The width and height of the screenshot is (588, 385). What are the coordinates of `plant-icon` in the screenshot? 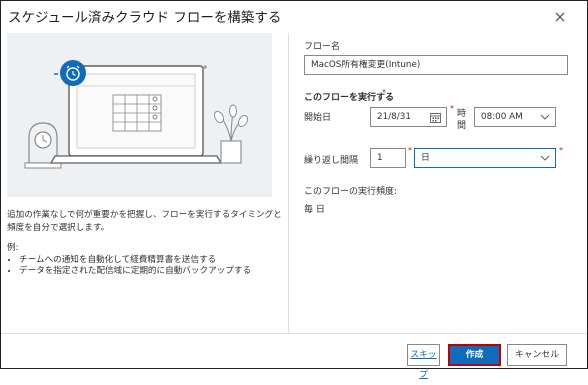 It's located at (231, 134).